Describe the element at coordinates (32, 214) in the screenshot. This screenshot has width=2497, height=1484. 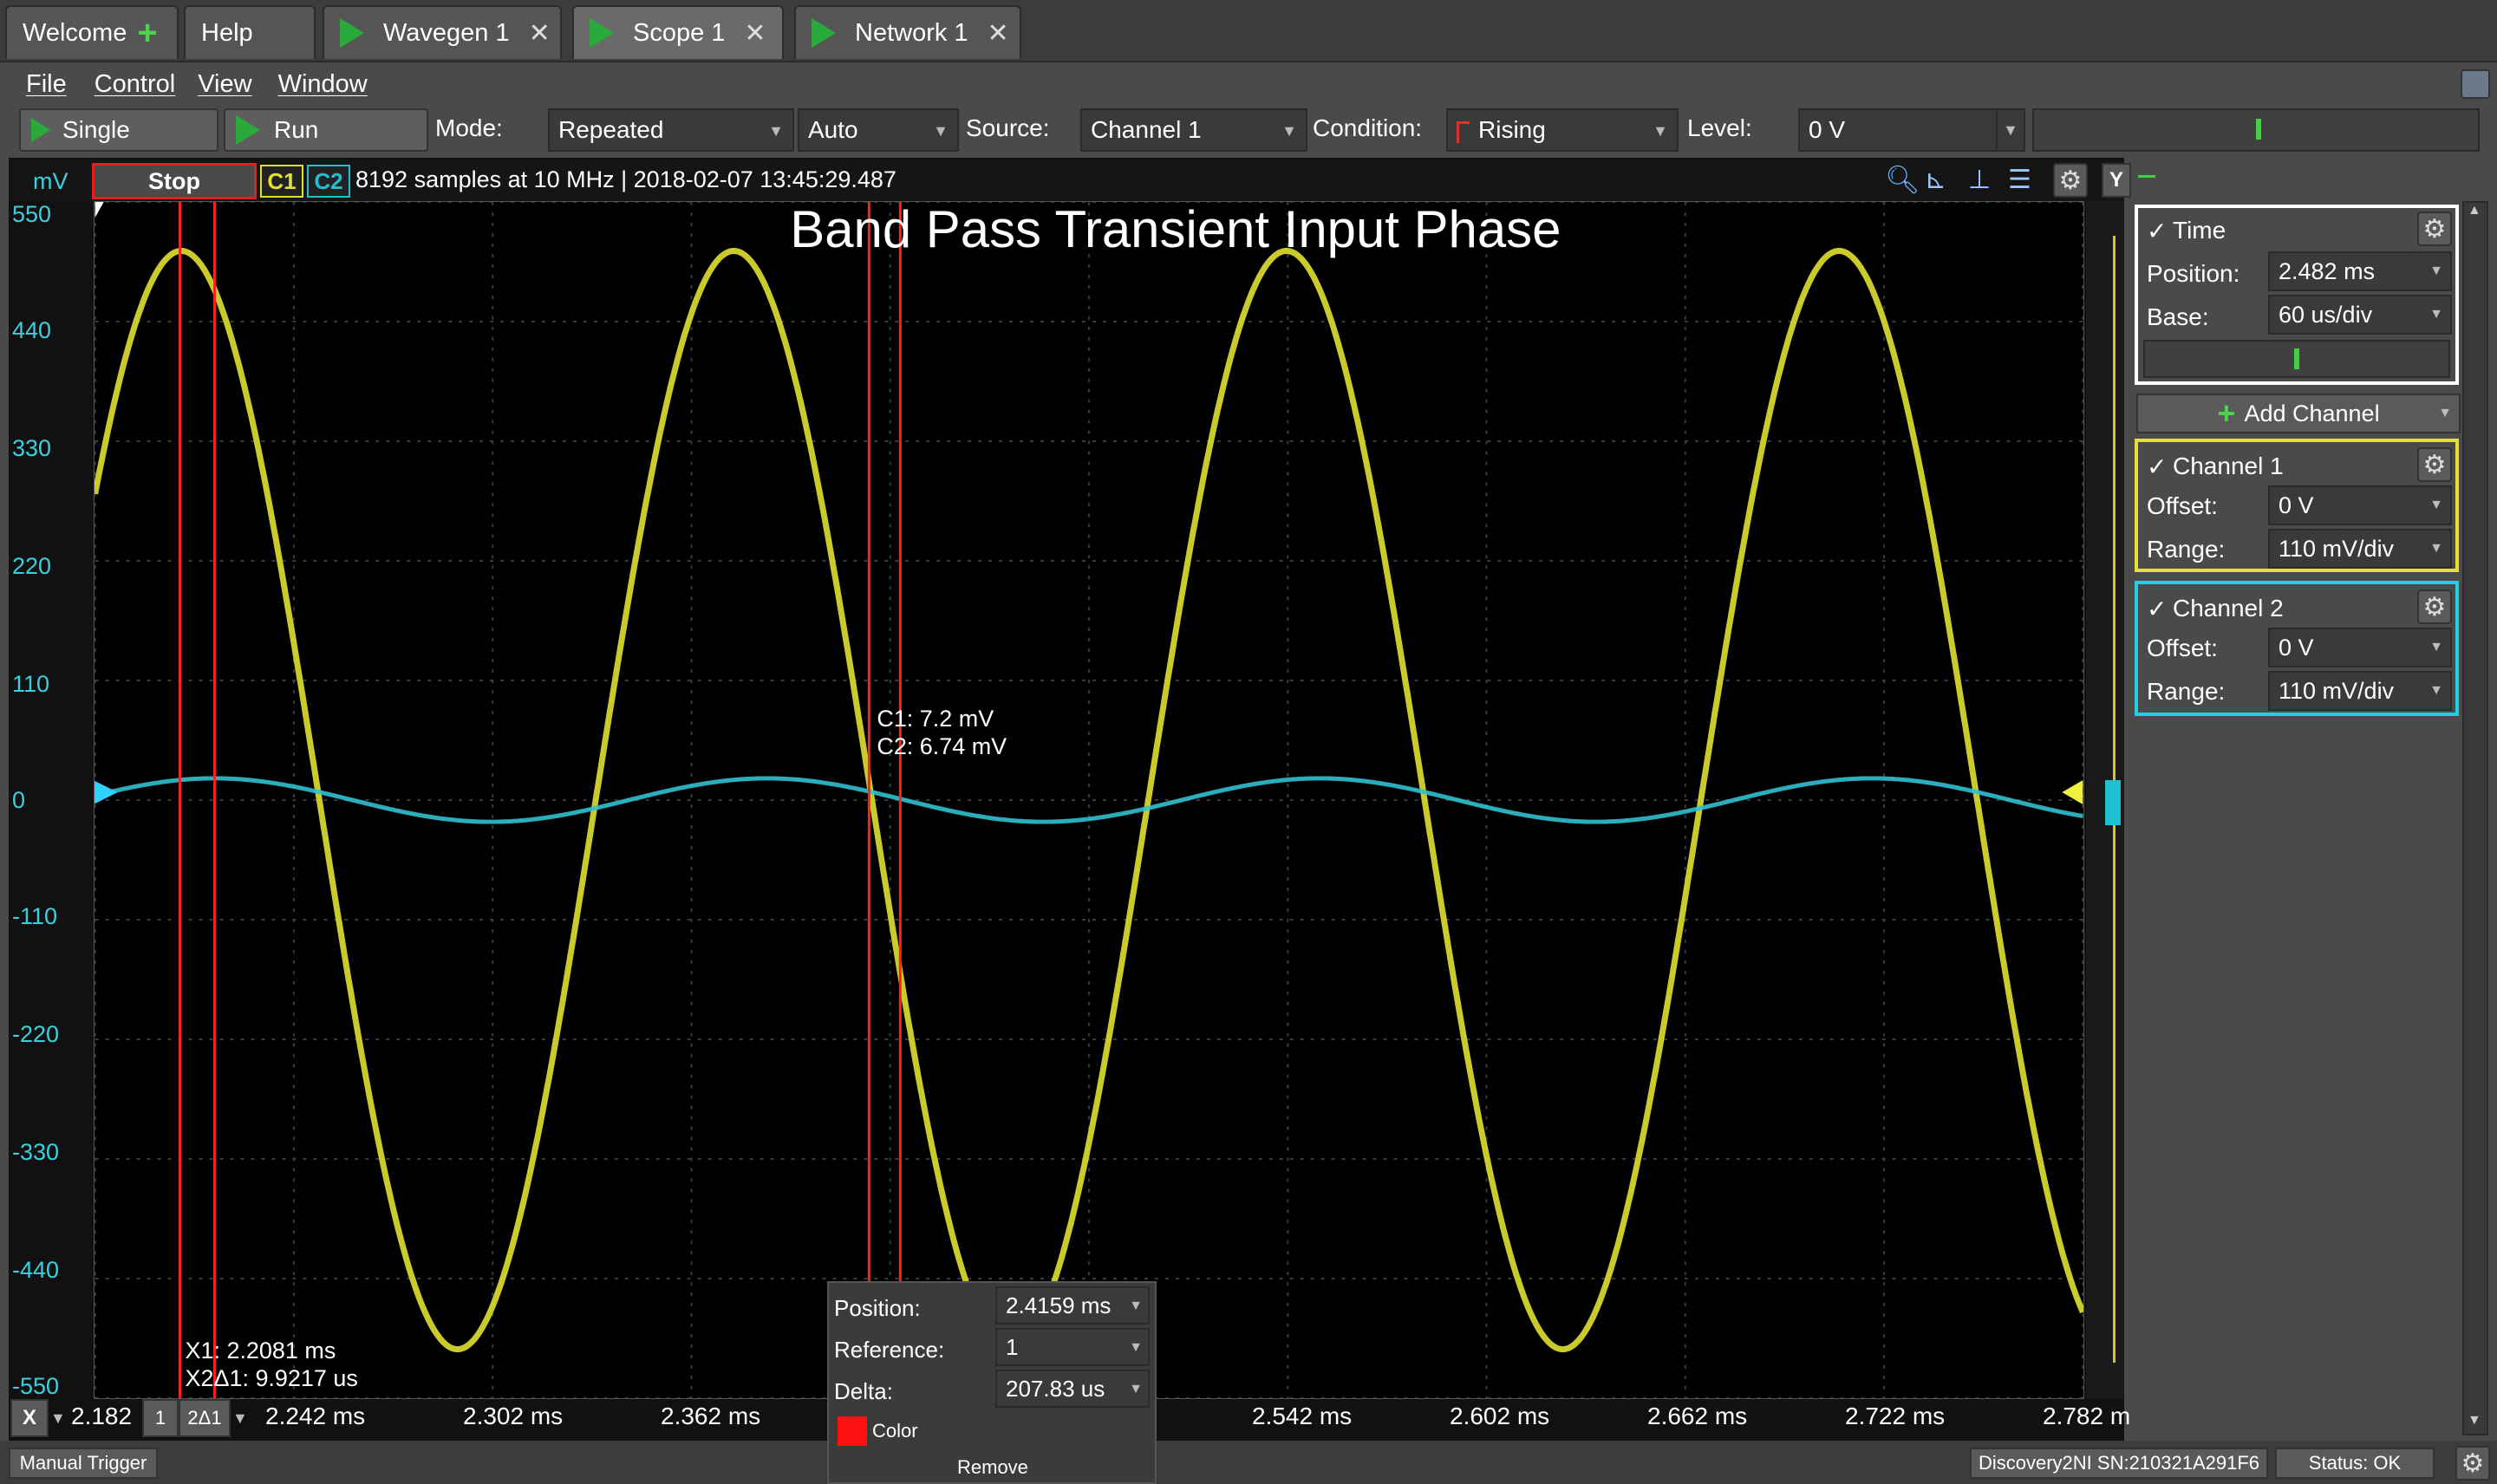
I see `y-tick-label: 550` at that location.